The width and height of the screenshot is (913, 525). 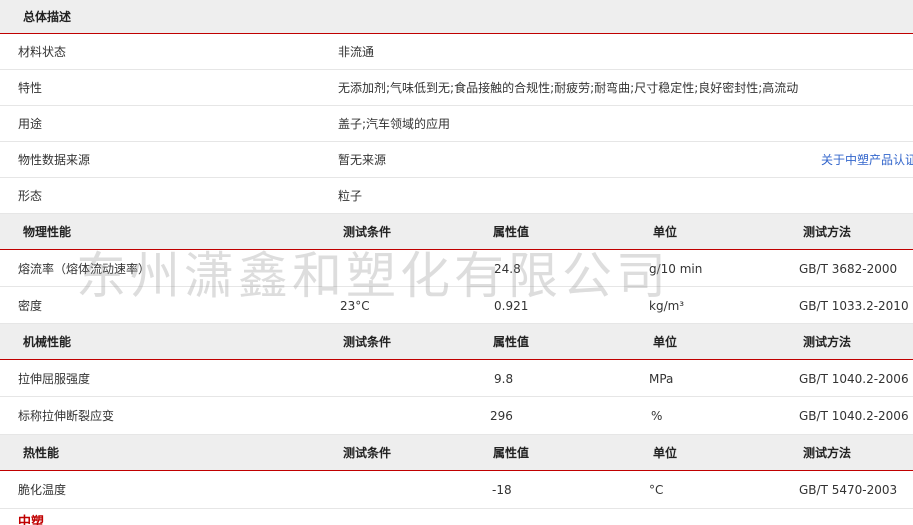 I want to click on property-row-melt-flow: 熔流率（熔体流动速率） 24.8 g/10 min GB/T 3682-2000, so click(x=456, y=268).